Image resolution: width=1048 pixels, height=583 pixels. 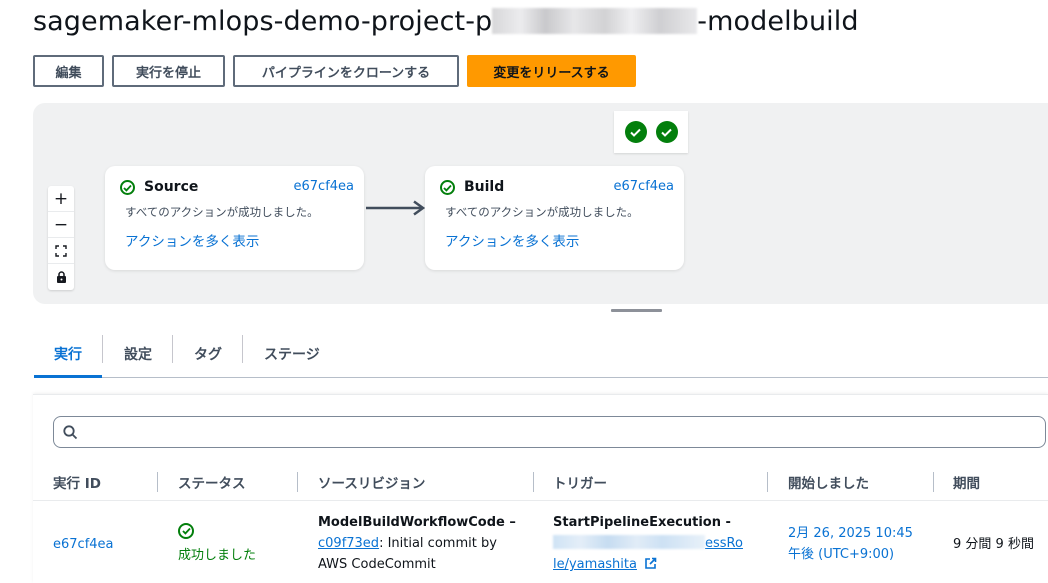 What do you see at coordinates (61, 225) in the screenshot?
I see `zoom-out-button: −` at bounding box center [61, 225].